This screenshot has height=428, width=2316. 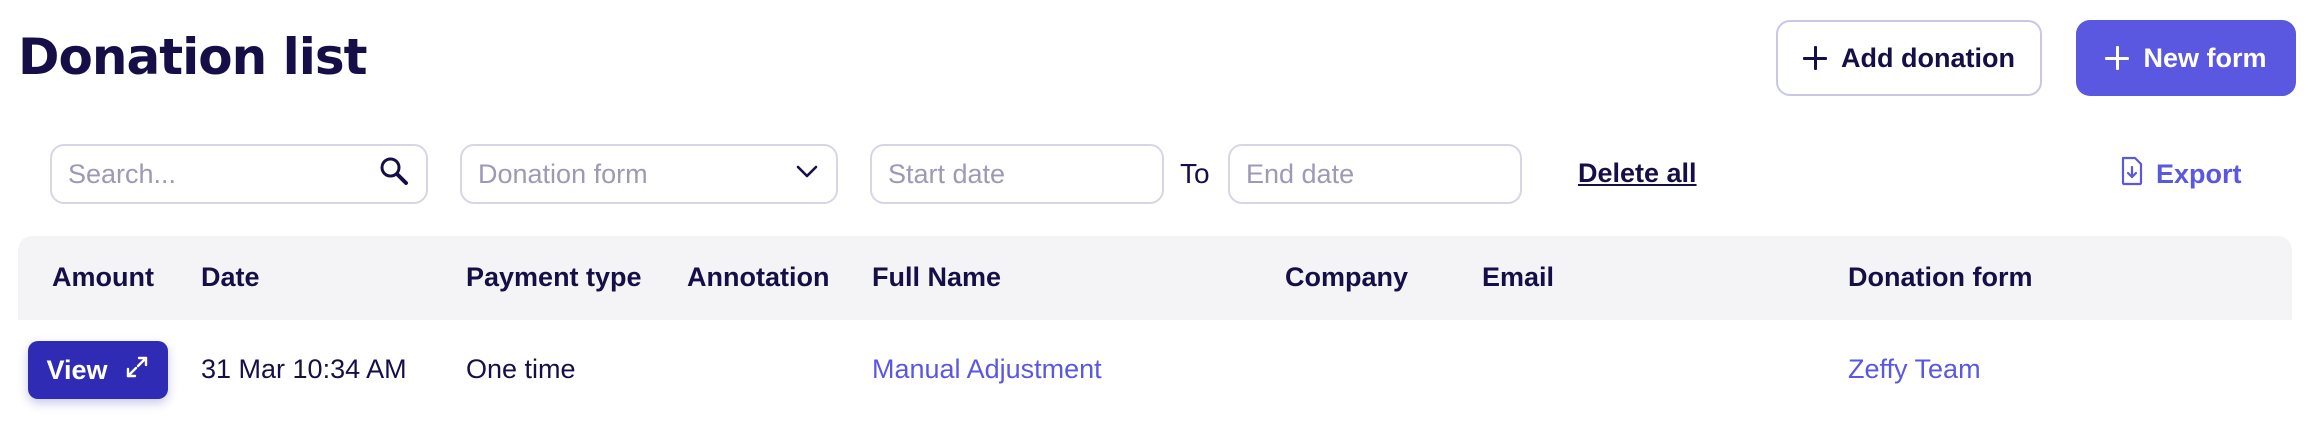 I want to click on column-header-date: Date, so click(x=230, y=277).